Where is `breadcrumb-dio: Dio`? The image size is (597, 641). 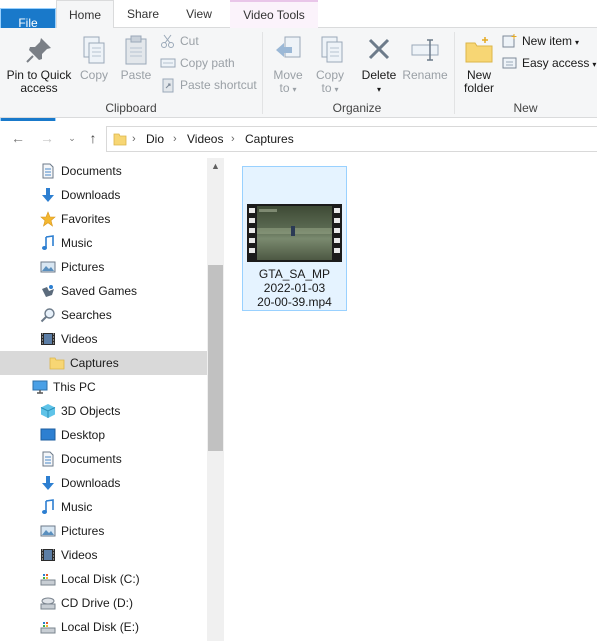 breadcrumb-dio: Dio is located at coordinates (155, 139).